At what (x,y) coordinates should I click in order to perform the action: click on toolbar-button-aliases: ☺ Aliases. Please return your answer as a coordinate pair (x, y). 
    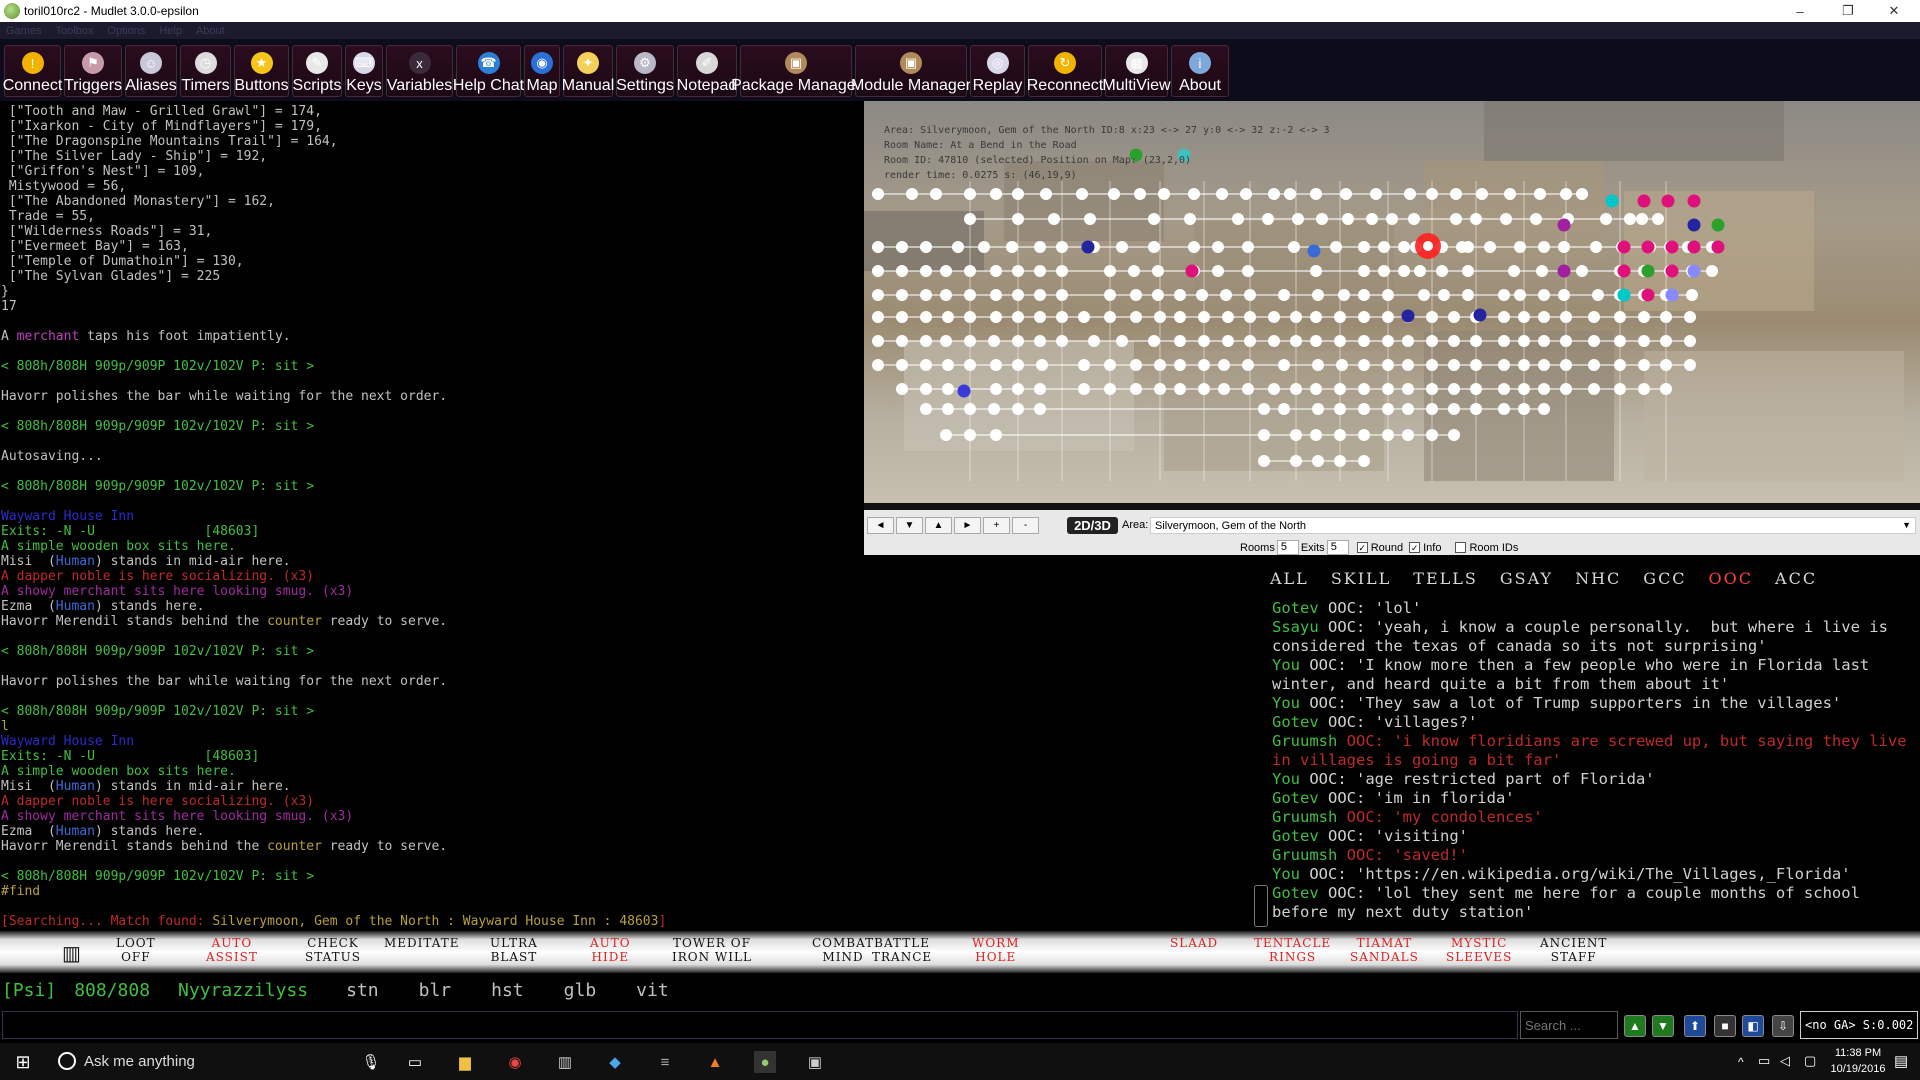
    Looking at the image, I should click on (151, 71).